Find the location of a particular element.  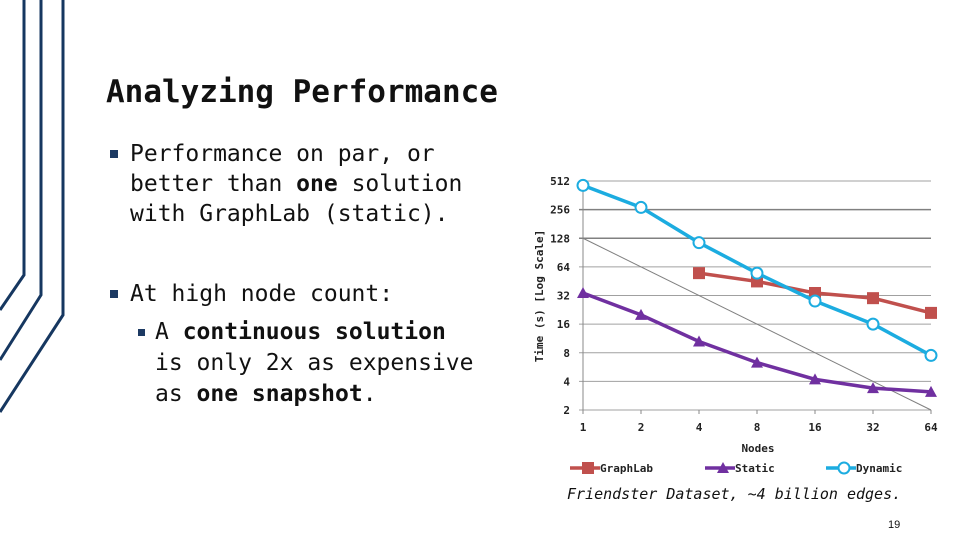

x-tick-label: 32 is located at coordinates (872, 427).